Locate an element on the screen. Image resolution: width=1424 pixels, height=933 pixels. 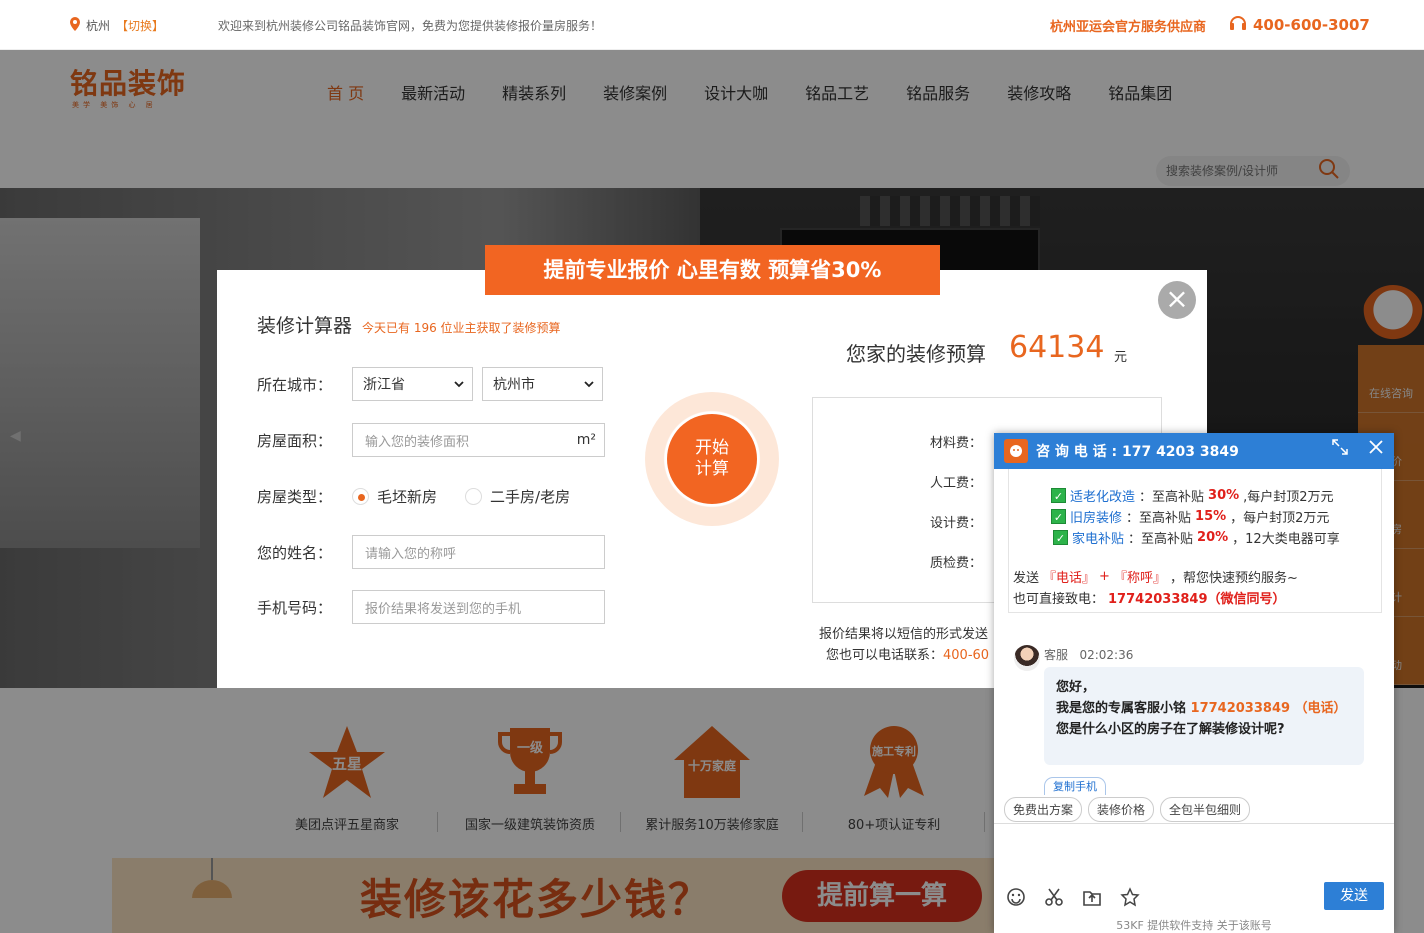
calculator-heading: 装修计算器 is located at coordinates (305, 326).